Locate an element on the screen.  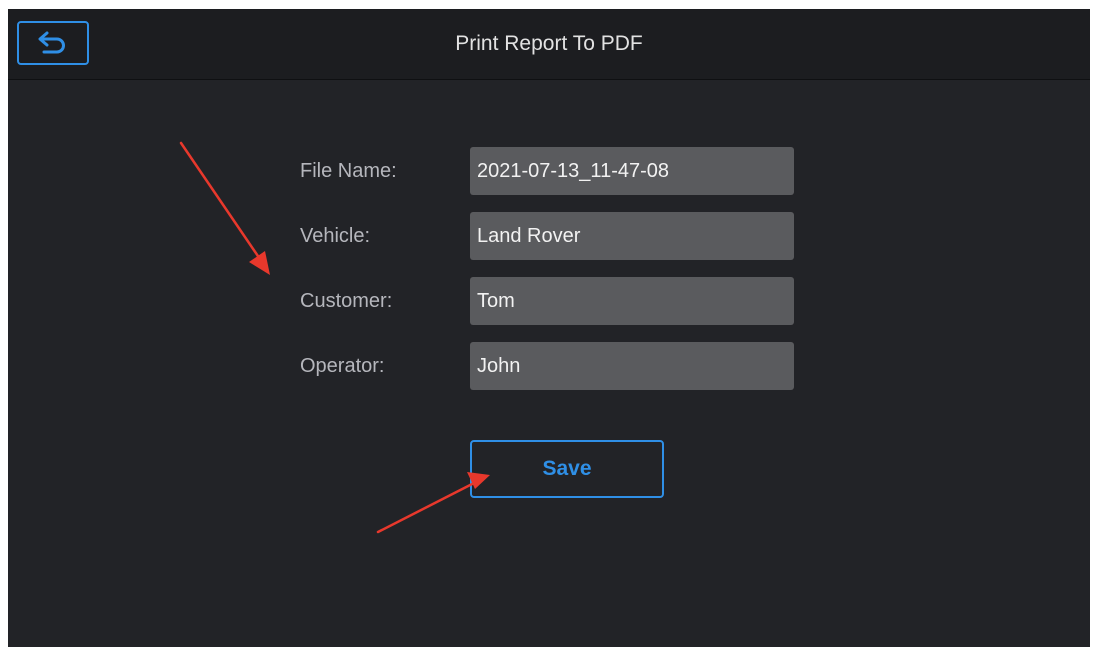
header-bar: Print Report To PDF is located at coordinates (549, 44).